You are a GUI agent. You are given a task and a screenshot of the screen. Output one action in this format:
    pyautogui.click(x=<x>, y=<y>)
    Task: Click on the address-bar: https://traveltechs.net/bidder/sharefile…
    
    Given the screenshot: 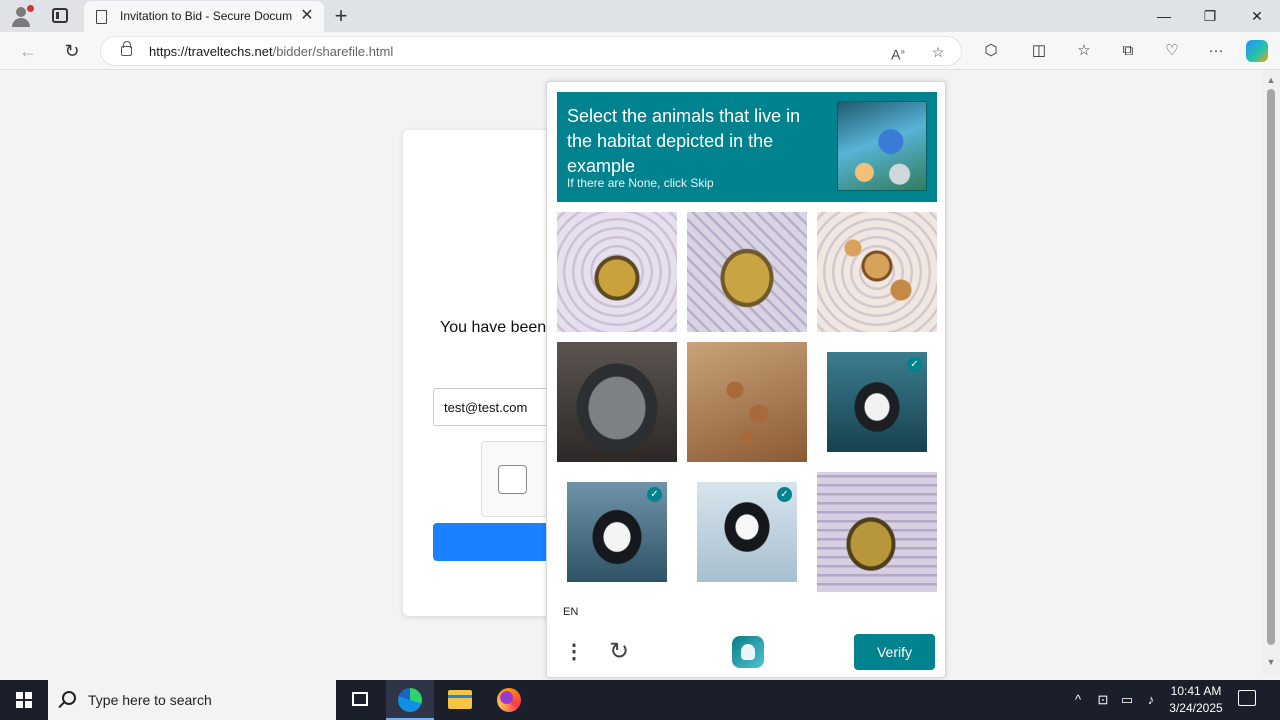 What is the action you would take?
    pyautogui.click(x=531, y=51)
    